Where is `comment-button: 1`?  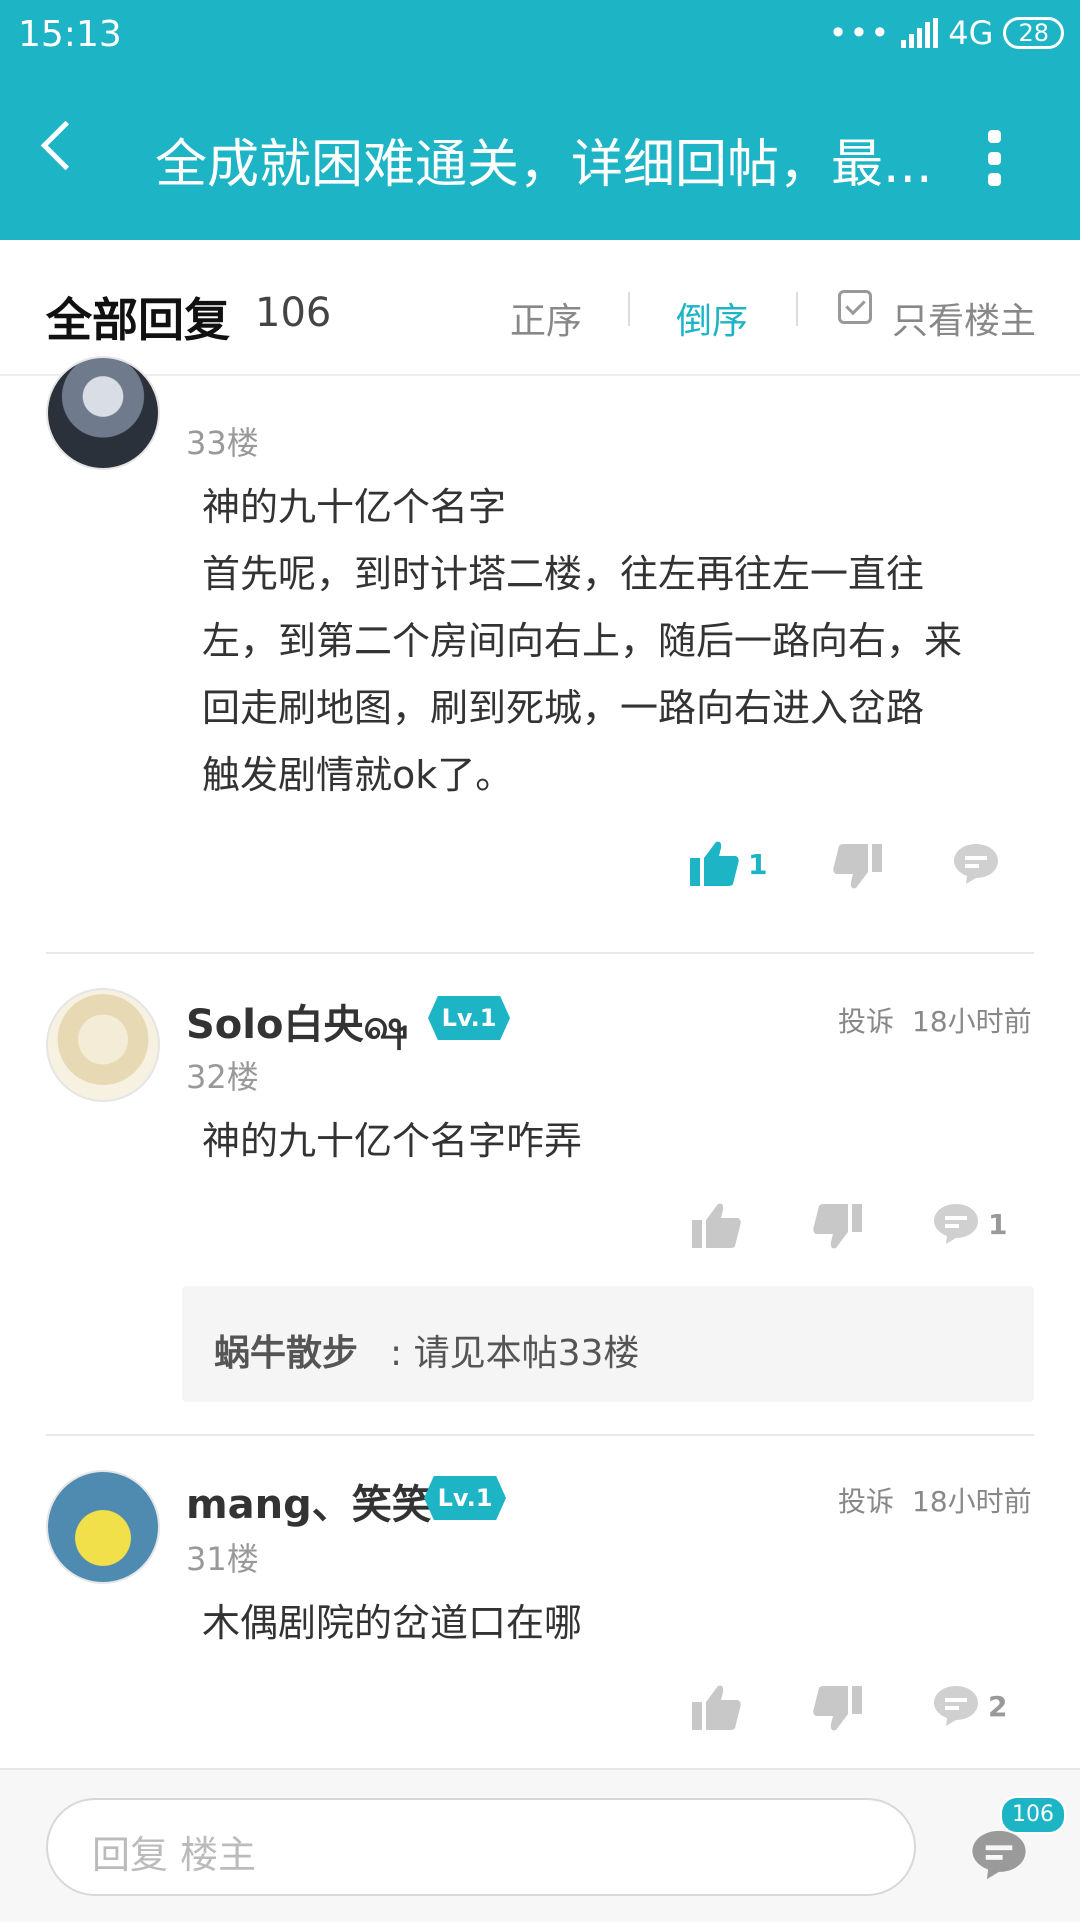
comment-button: 1 is located at coordinates (969, 1224).